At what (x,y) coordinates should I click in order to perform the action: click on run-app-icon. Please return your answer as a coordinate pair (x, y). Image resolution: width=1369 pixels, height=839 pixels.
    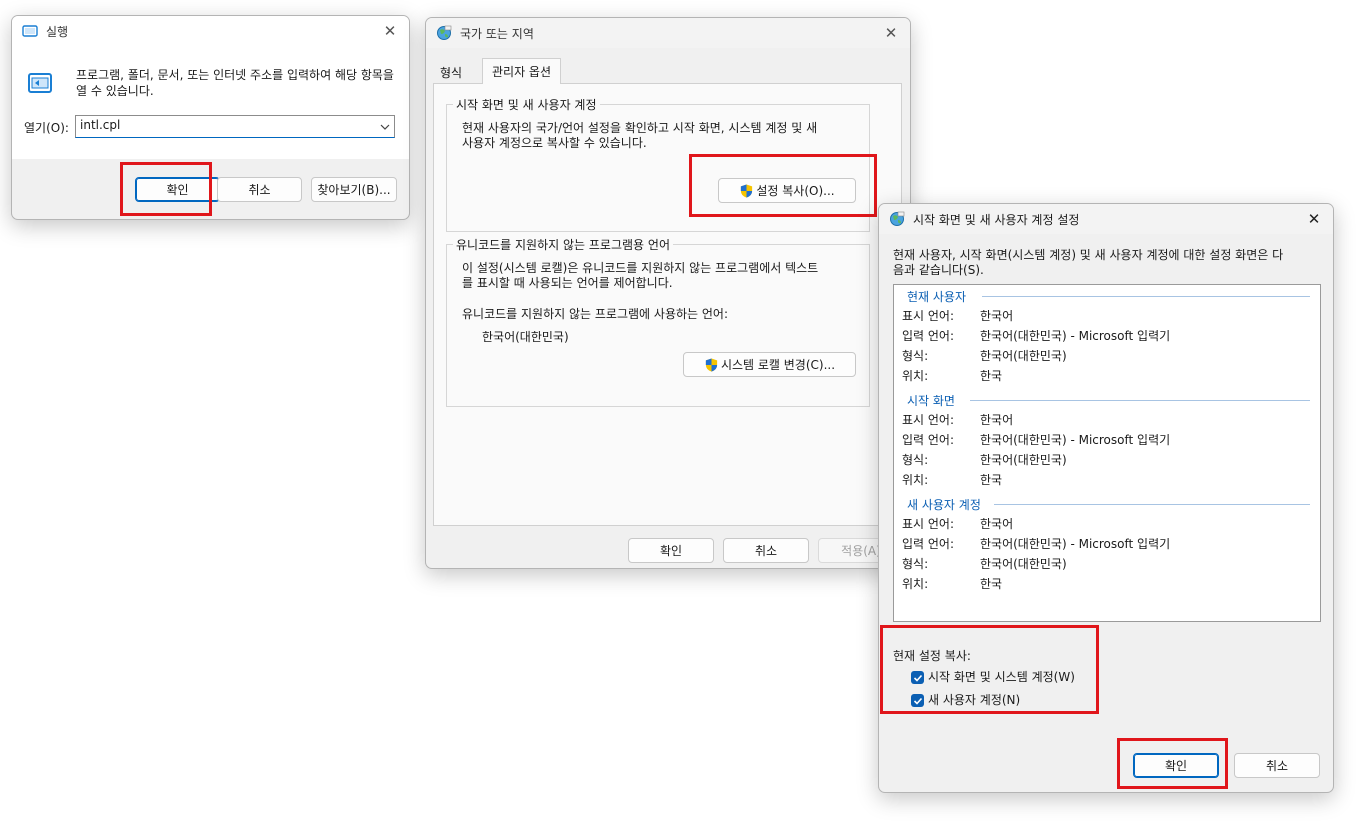
    Looking at the image, I should click on (30, 31).